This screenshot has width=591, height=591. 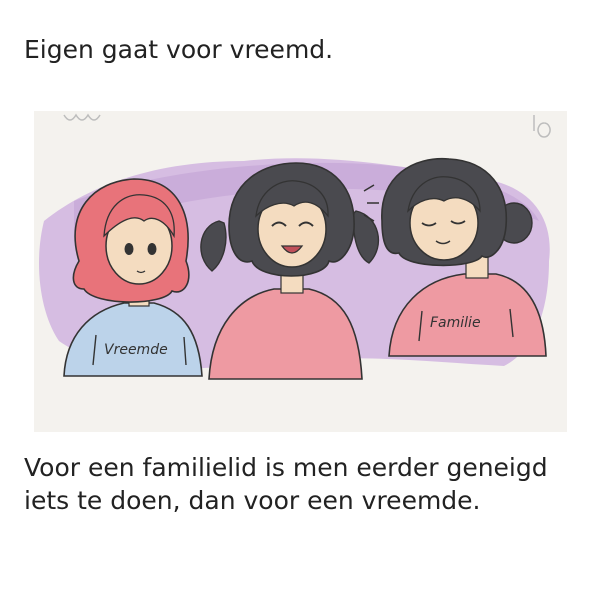 I want to click on stranger-shirt-label: Vreemde, so click(x=136, y=350).